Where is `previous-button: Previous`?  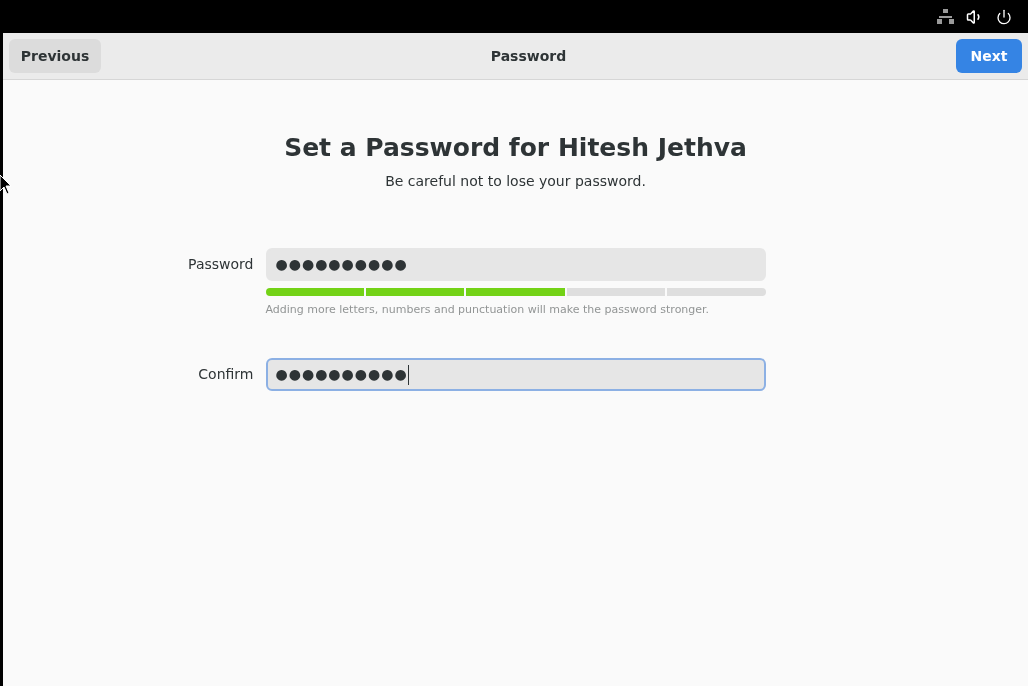 previous-button: Previous is located at coordinates (55, 56).